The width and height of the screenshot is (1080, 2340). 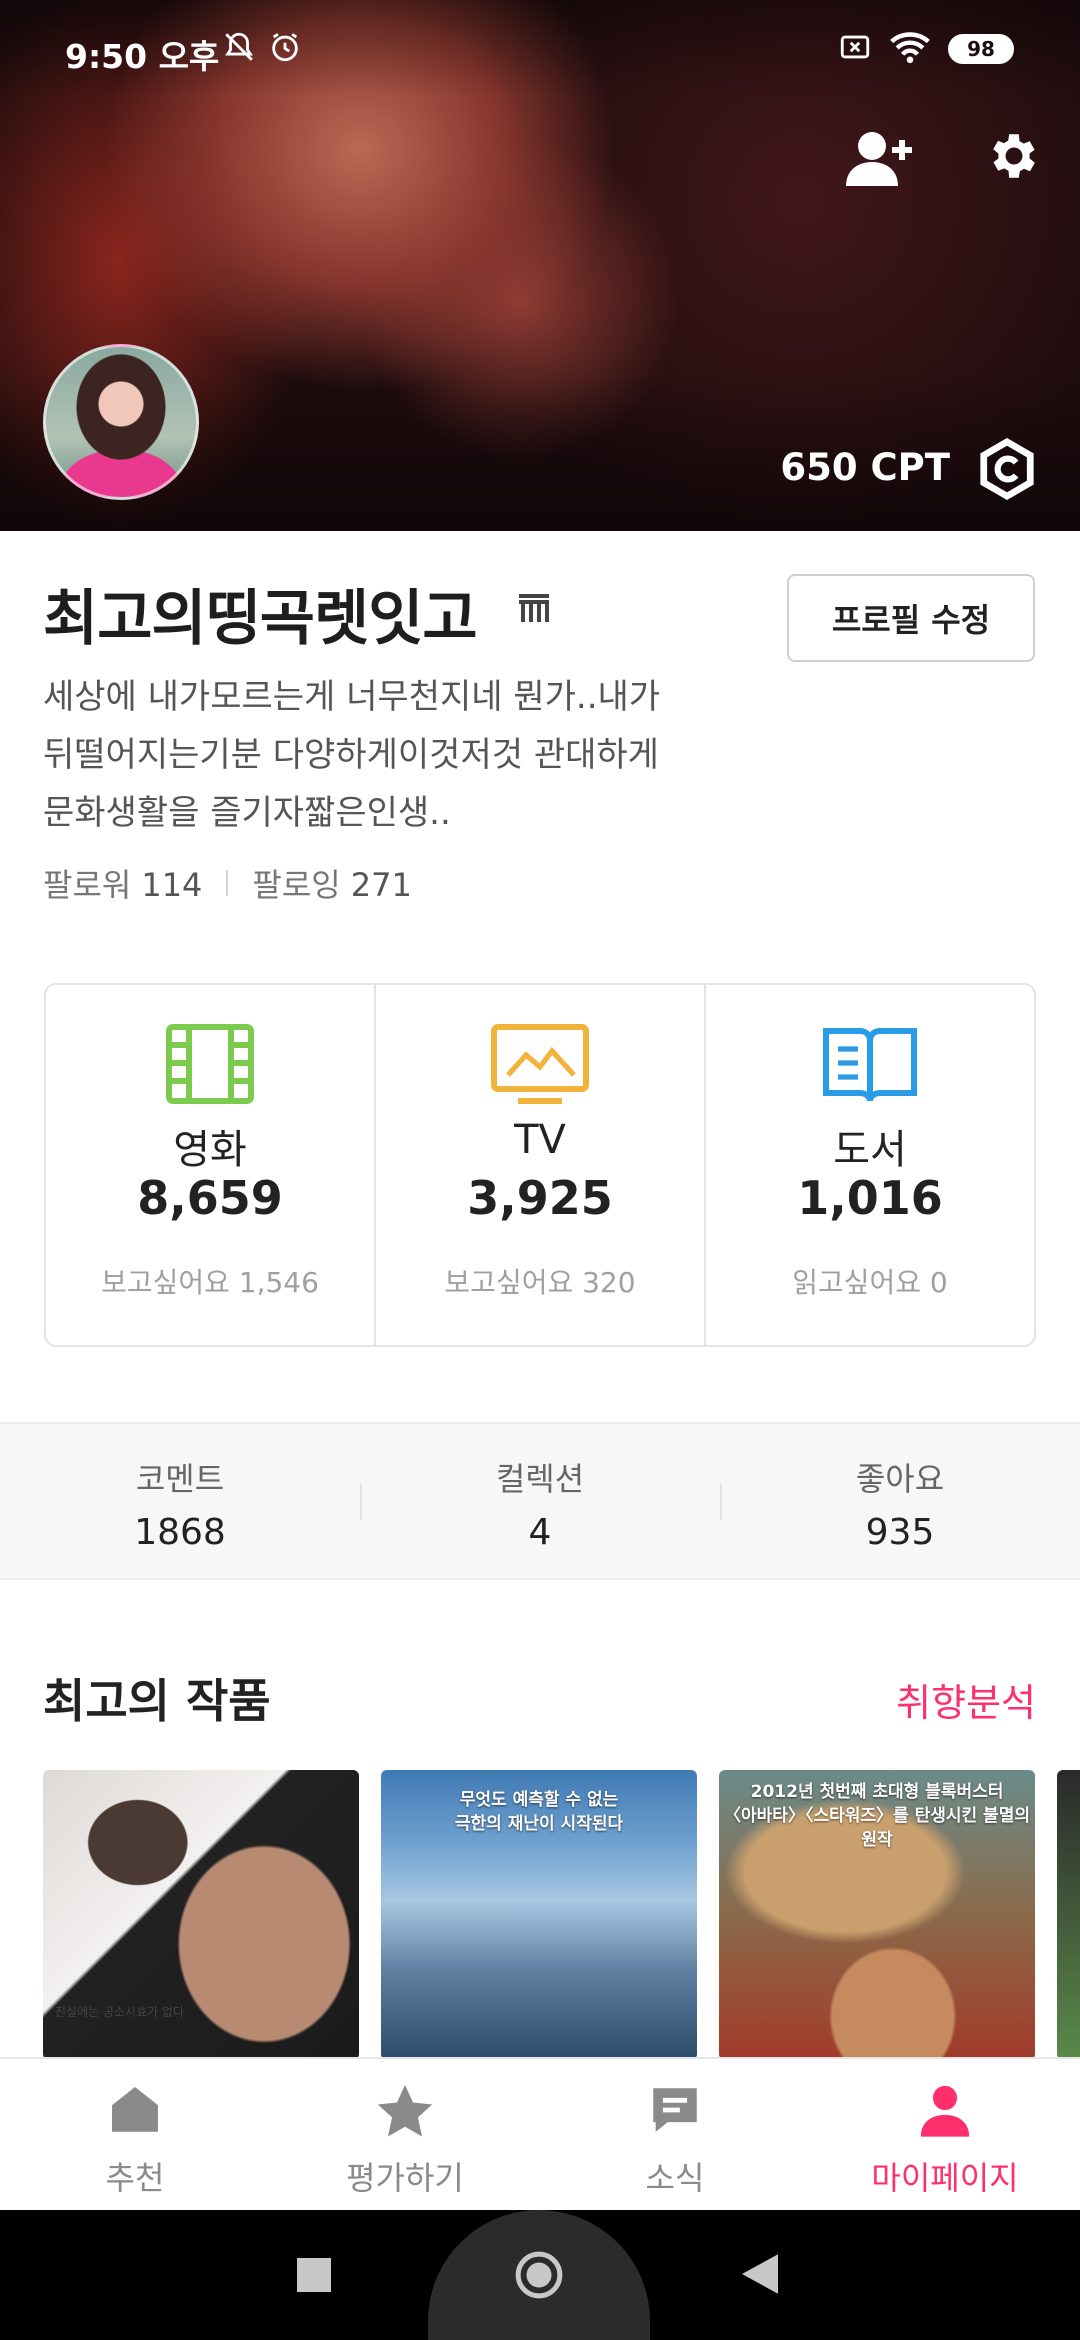 What do you see at coordinates (157, 1701) in the screenshot?
I see `section-title: 최고의 작품` at bounding box center [157, 1701].